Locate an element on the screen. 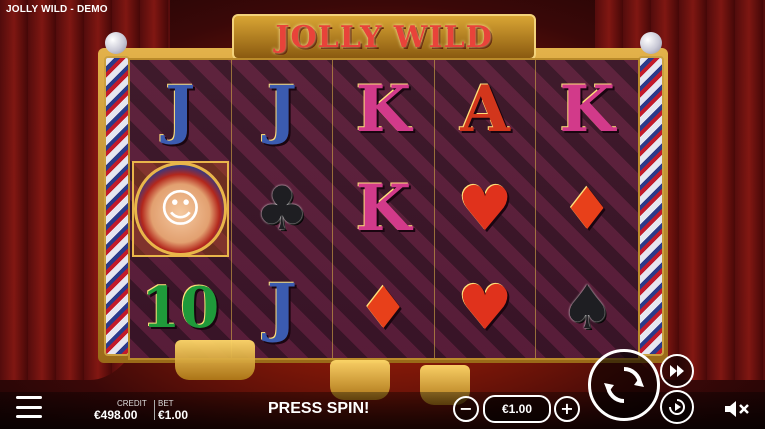 Image resolution: width=765 pixels, height=429 pixels. autoplay-icon is located at coordinates (677, 407).